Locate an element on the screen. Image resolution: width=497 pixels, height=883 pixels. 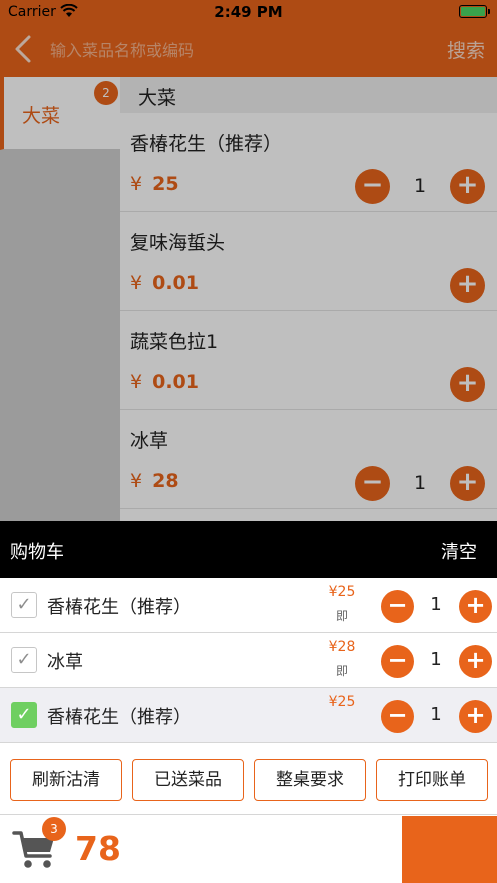
clear-cart-button: 清空 is located at coordinates (459, 551).